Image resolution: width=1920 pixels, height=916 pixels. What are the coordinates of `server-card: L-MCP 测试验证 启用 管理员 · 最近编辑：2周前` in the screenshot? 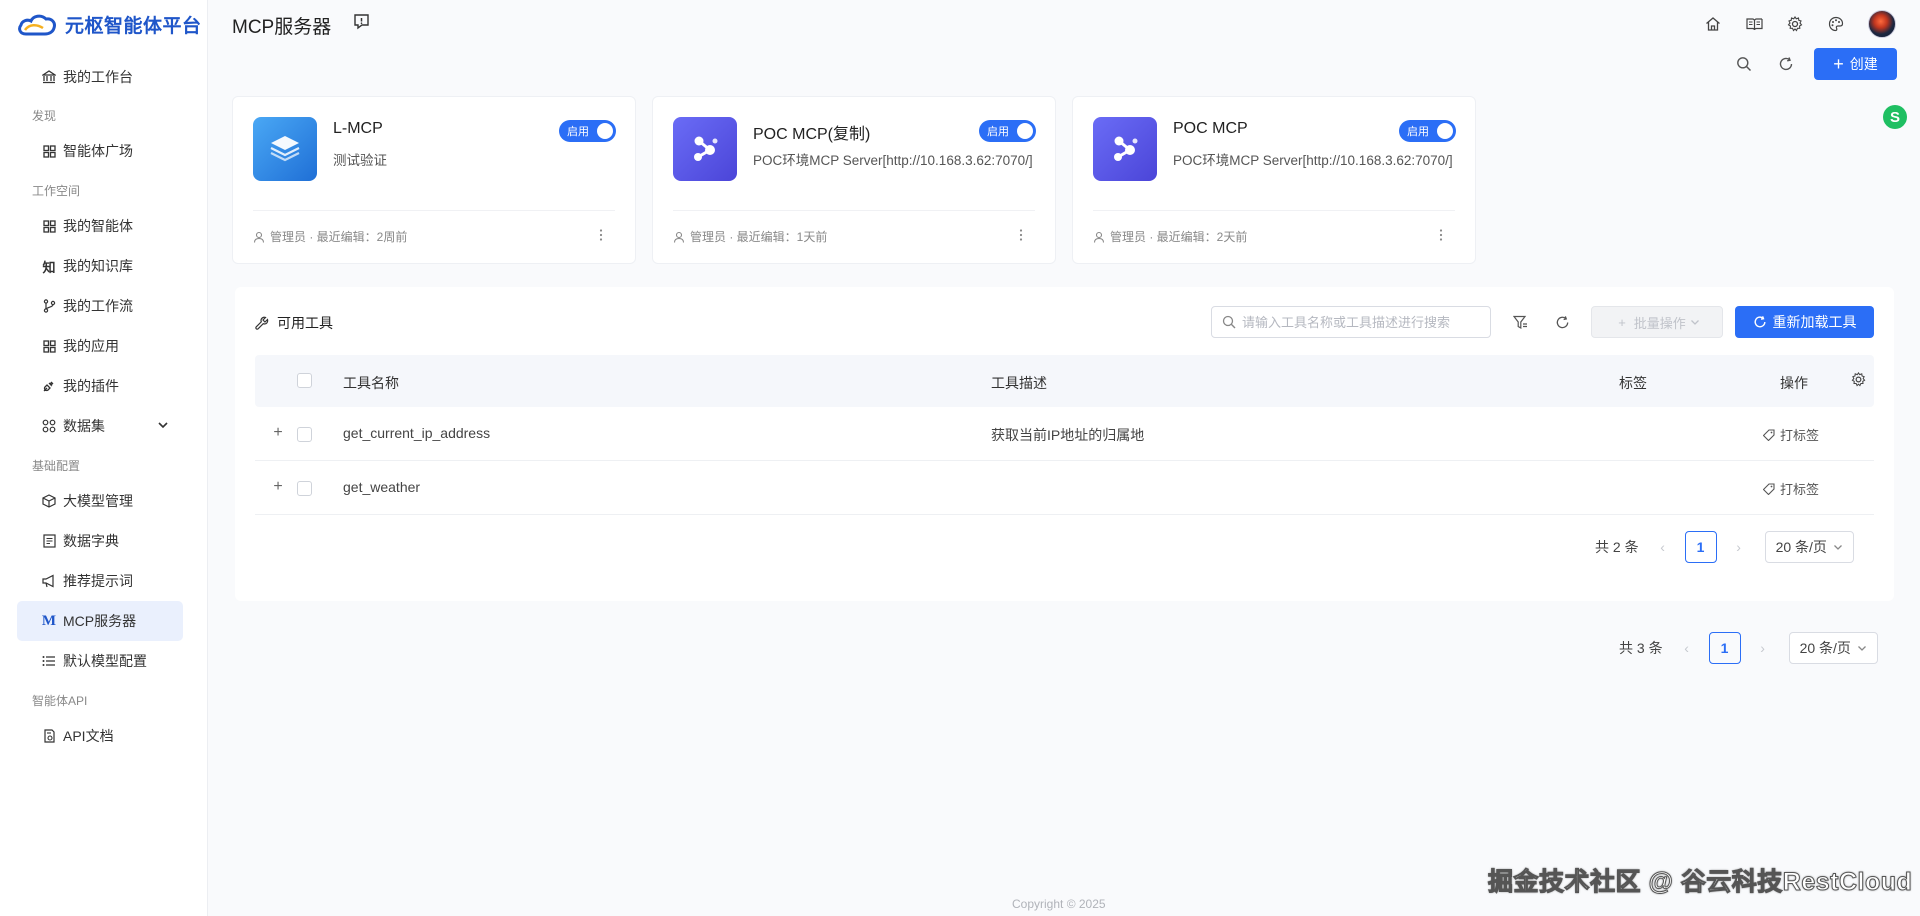 It's located at (434, 180).